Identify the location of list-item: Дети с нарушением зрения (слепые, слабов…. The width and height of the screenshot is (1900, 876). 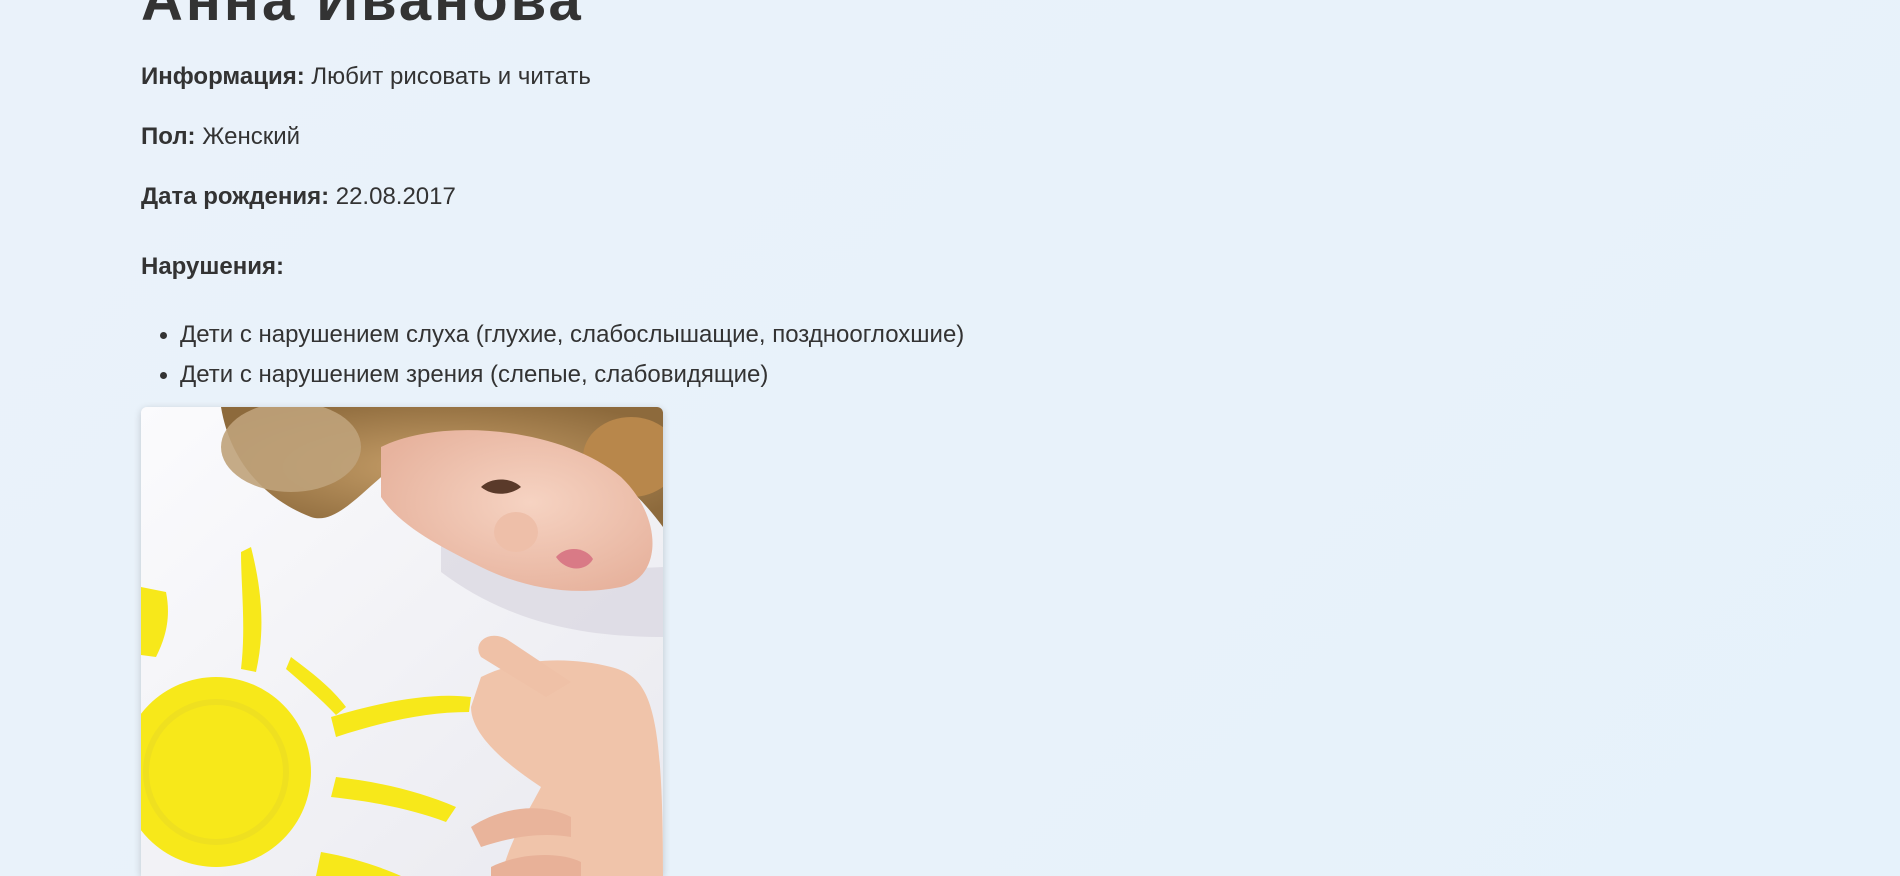
(552, 375).